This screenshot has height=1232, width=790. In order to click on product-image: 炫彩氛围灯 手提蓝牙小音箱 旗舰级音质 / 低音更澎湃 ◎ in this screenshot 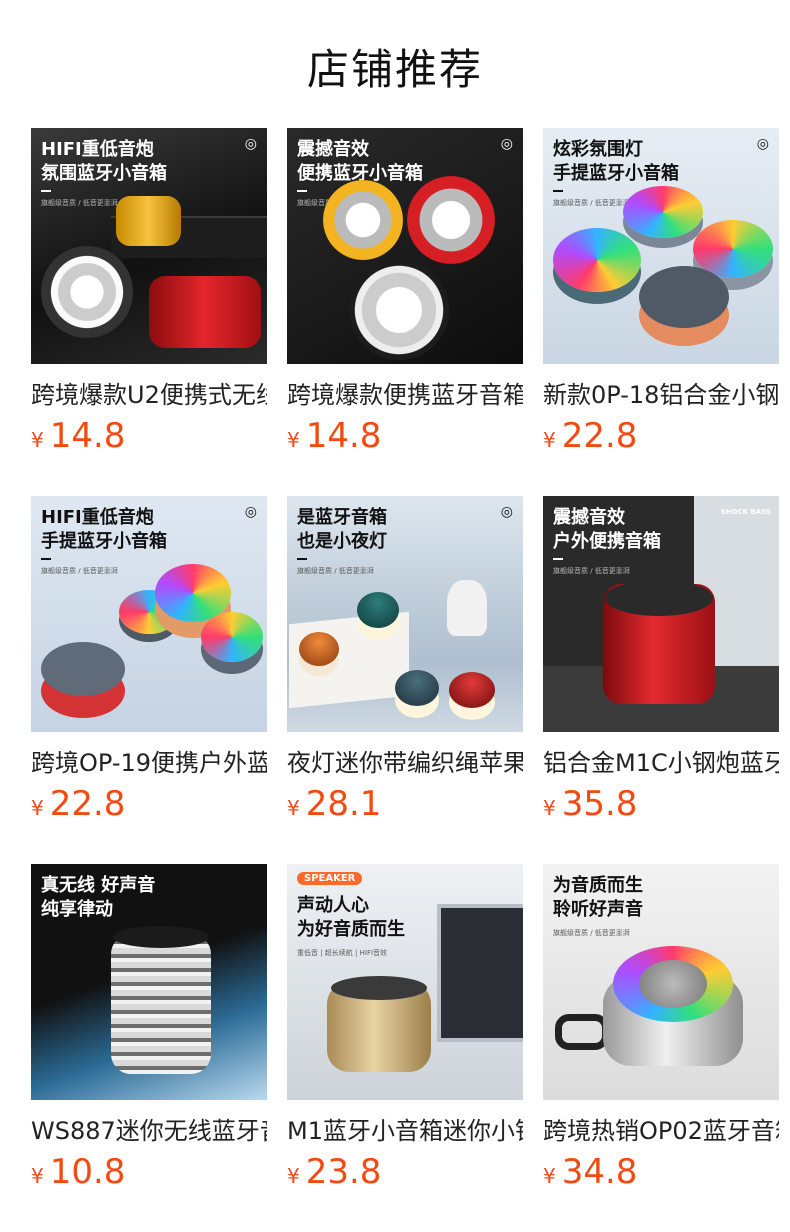, I will do `click(661, 246)`.